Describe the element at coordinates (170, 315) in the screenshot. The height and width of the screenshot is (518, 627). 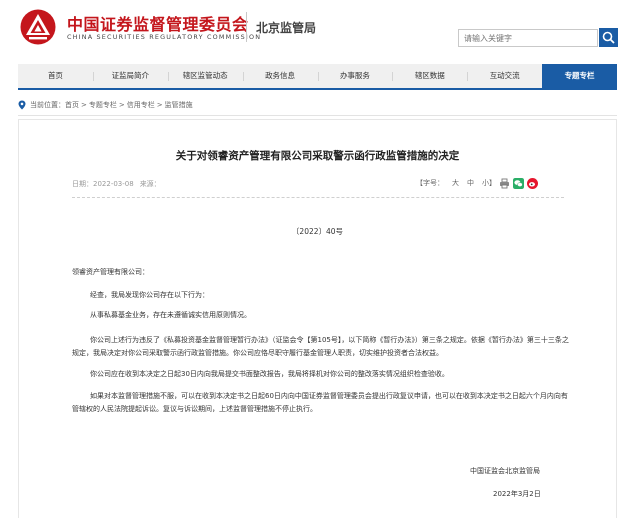
I see `body-paragraph-2: 从事私募基金业务，存在未遵循诚实信用原则情况。` at that location.